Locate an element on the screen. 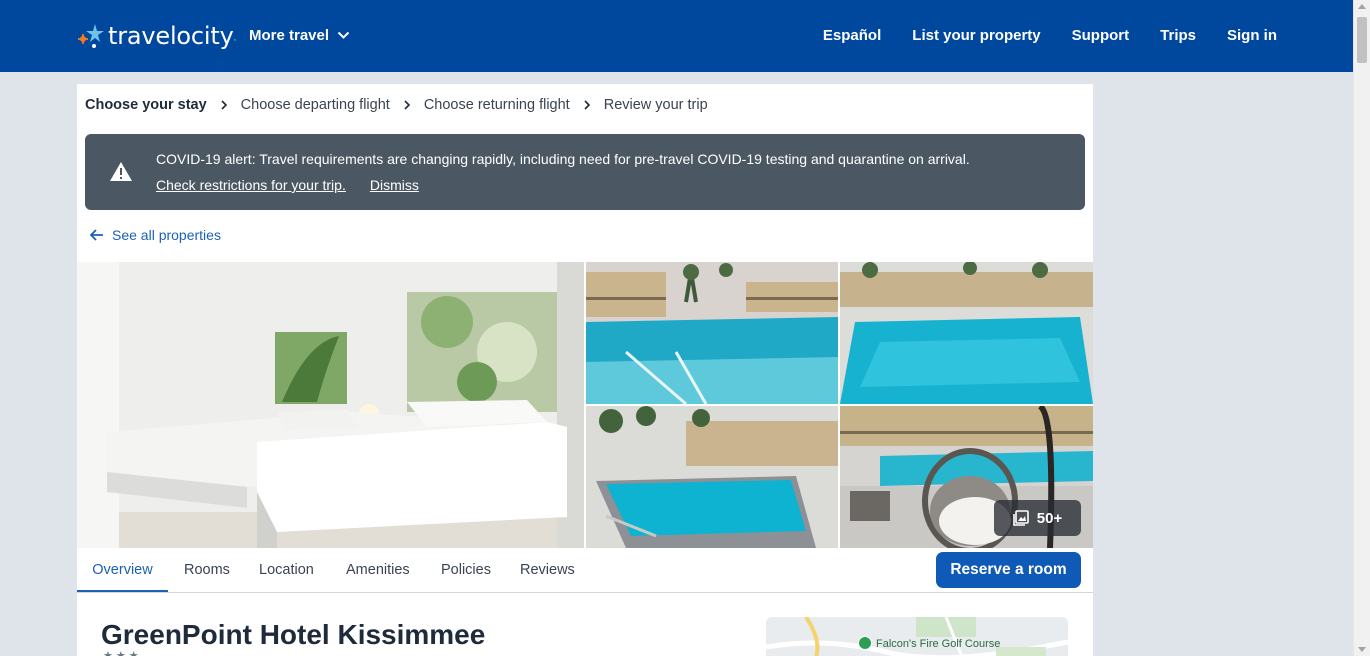 The width and height of the screenshot is (1370, 656). star-logo-icon is located at coordinates (91, 36).